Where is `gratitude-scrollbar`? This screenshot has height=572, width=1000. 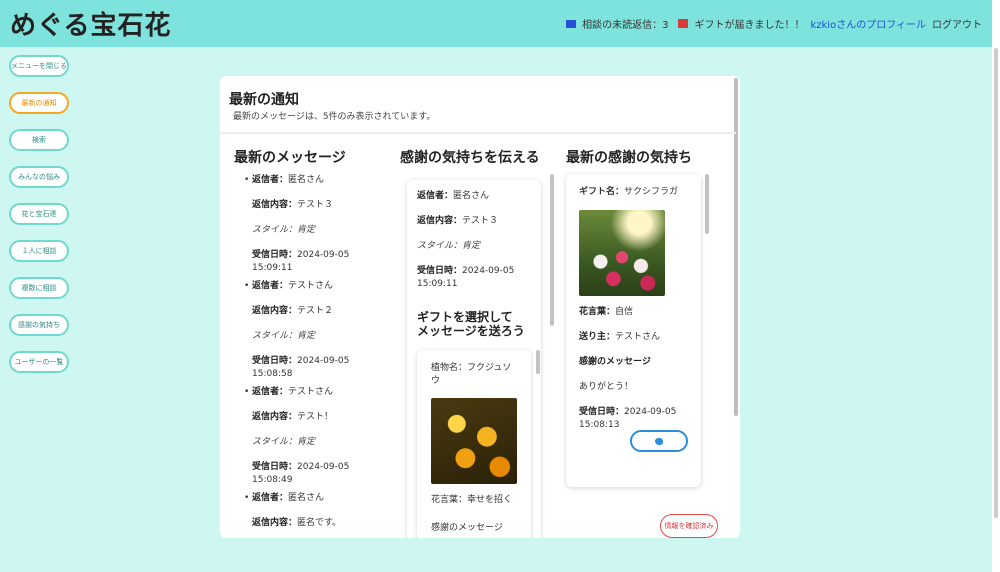
gratitude-scrollbar is located at coordinates (707, 204).